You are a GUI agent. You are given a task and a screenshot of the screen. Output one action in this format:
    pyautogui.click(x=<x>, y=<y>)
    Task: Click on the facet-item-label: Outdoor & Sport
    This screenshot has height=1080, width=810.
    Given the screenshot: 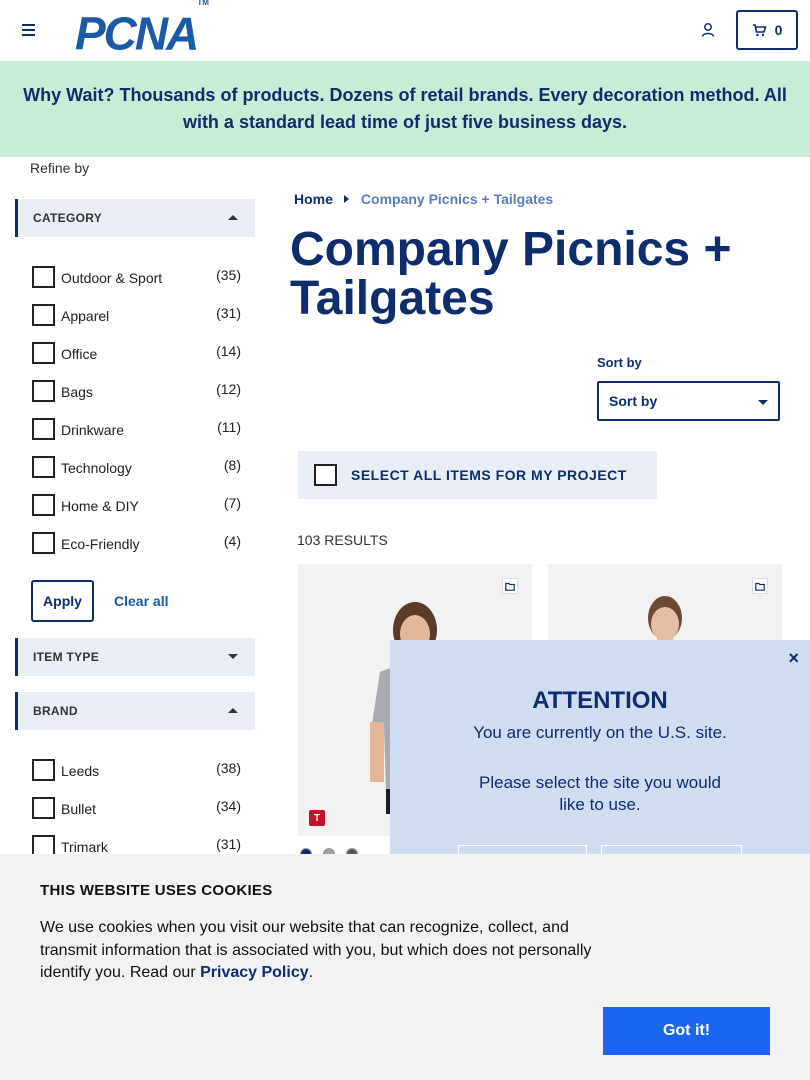 What is the action you would take?
    pyautogui.click(x=112, y=278)
    